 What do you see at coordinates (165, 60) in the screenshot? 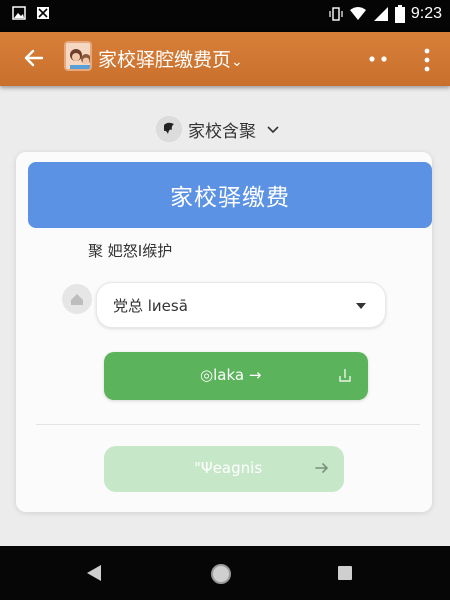
I see `app-title-text: 家校驿腔缴费页` at bounding box center [165, 60].